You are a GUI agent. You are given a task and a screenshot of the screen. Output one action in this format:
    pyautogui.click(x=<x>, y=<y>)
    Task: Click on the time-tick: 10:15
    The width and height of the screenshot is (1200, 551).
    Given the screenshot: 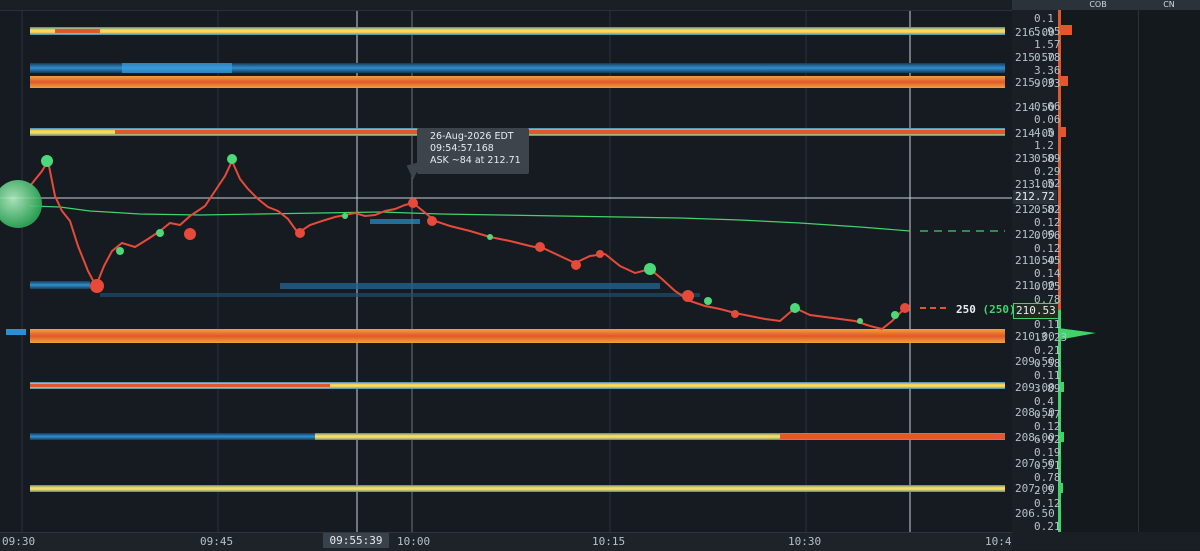 What is the action you would take?
    pyautogui.click(x=609, y=541)
    